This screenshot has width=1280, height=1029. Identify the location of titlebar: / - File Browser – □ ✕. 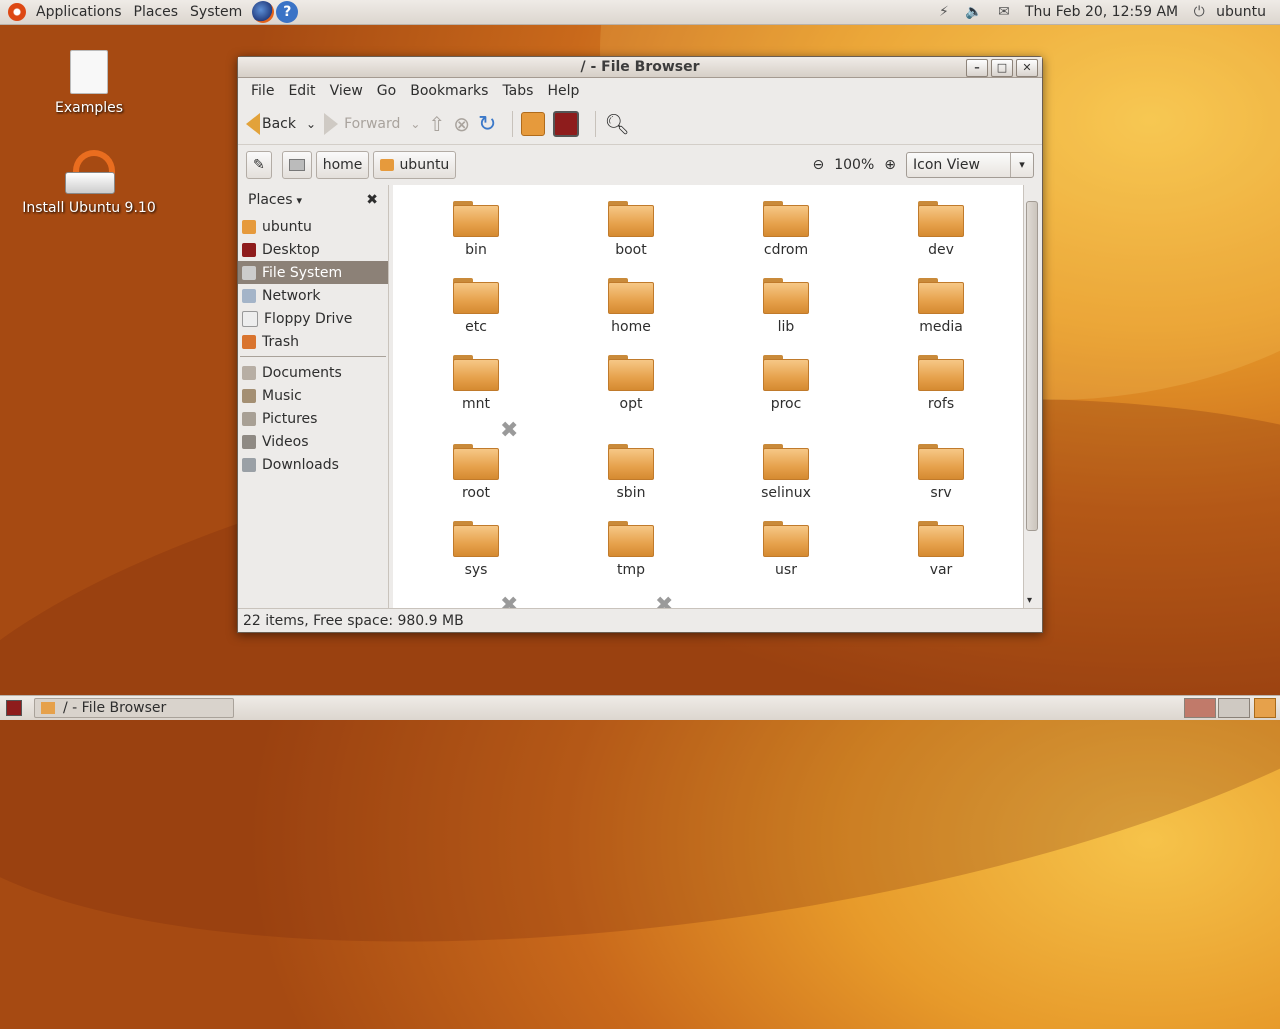
(640, 67).